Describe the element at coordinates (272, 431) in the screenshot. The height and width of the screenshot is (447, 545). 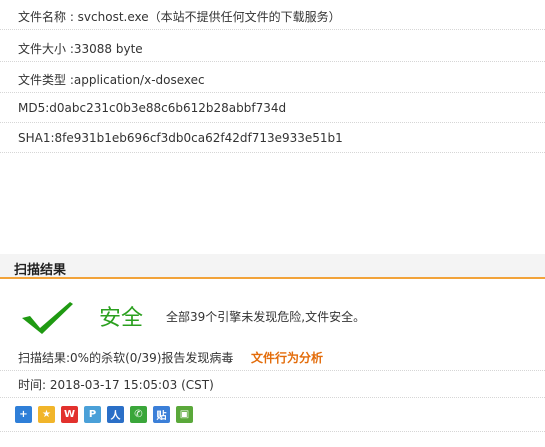
I see `bottom-divider` at that location.